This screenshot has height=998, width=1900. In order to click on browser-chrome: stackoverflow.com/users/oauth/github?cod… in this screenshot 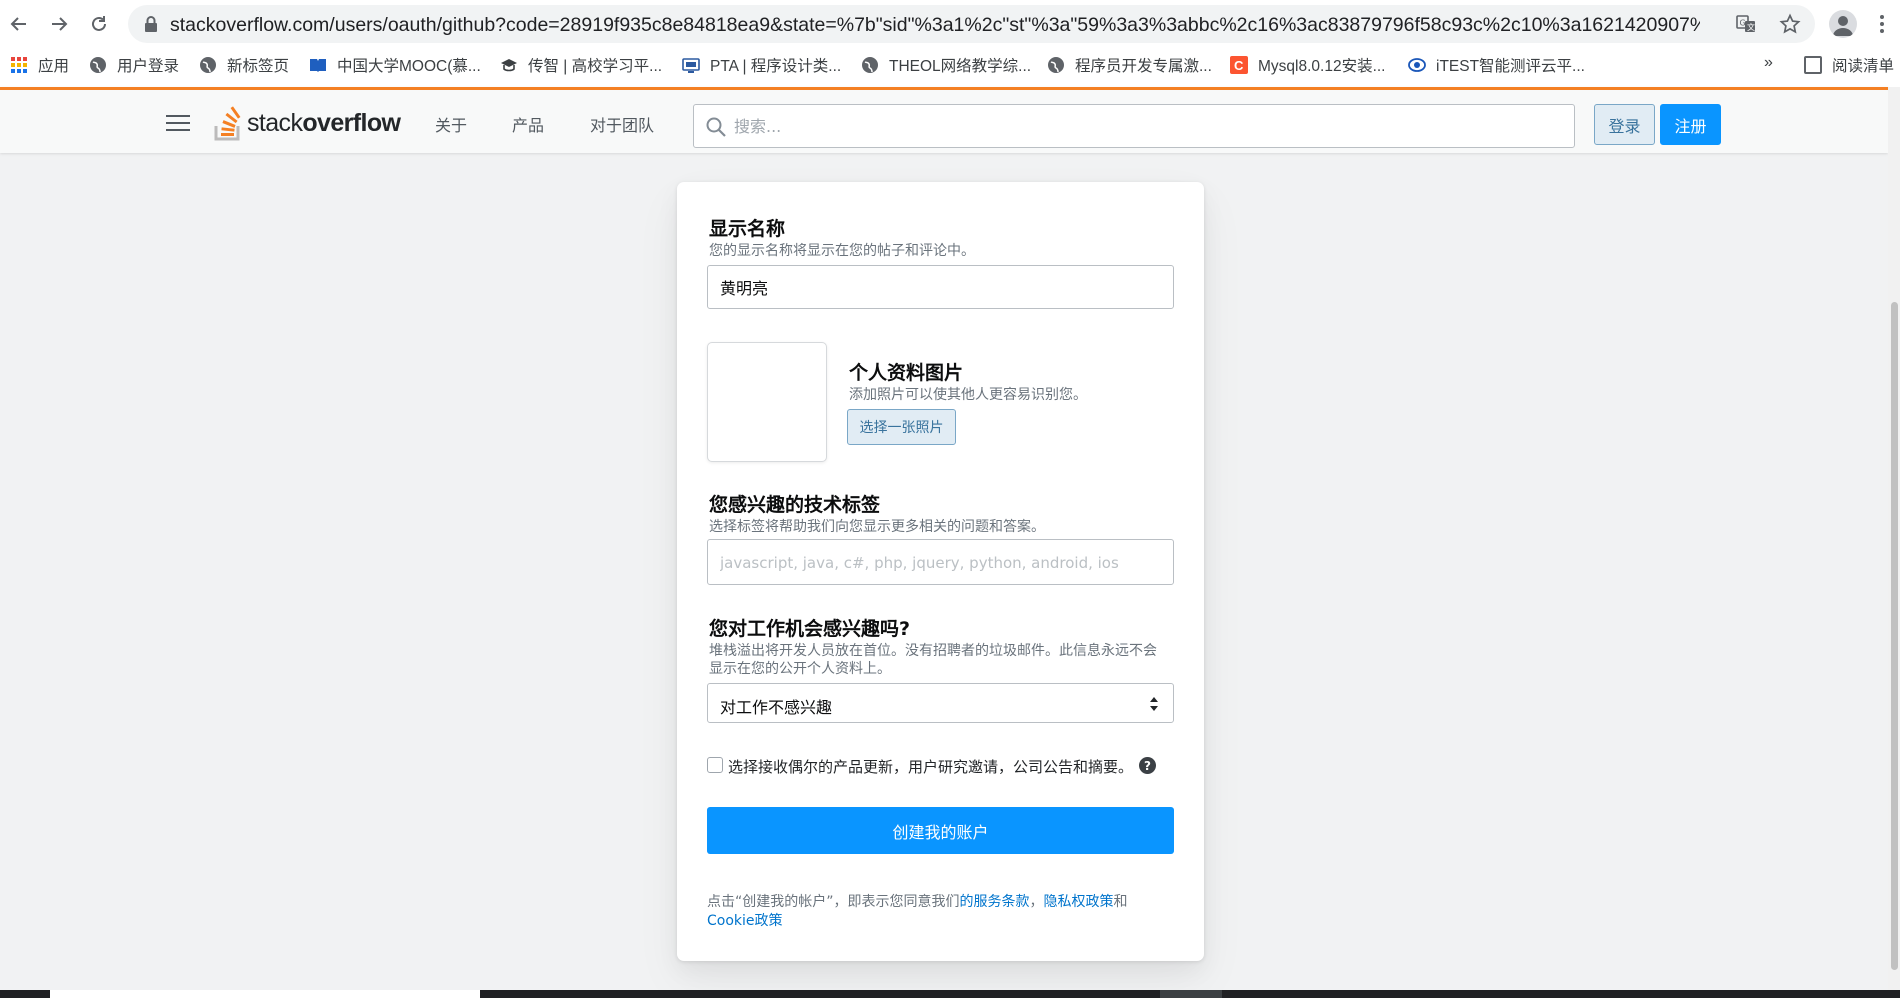, I will do `click(950, 45)`.